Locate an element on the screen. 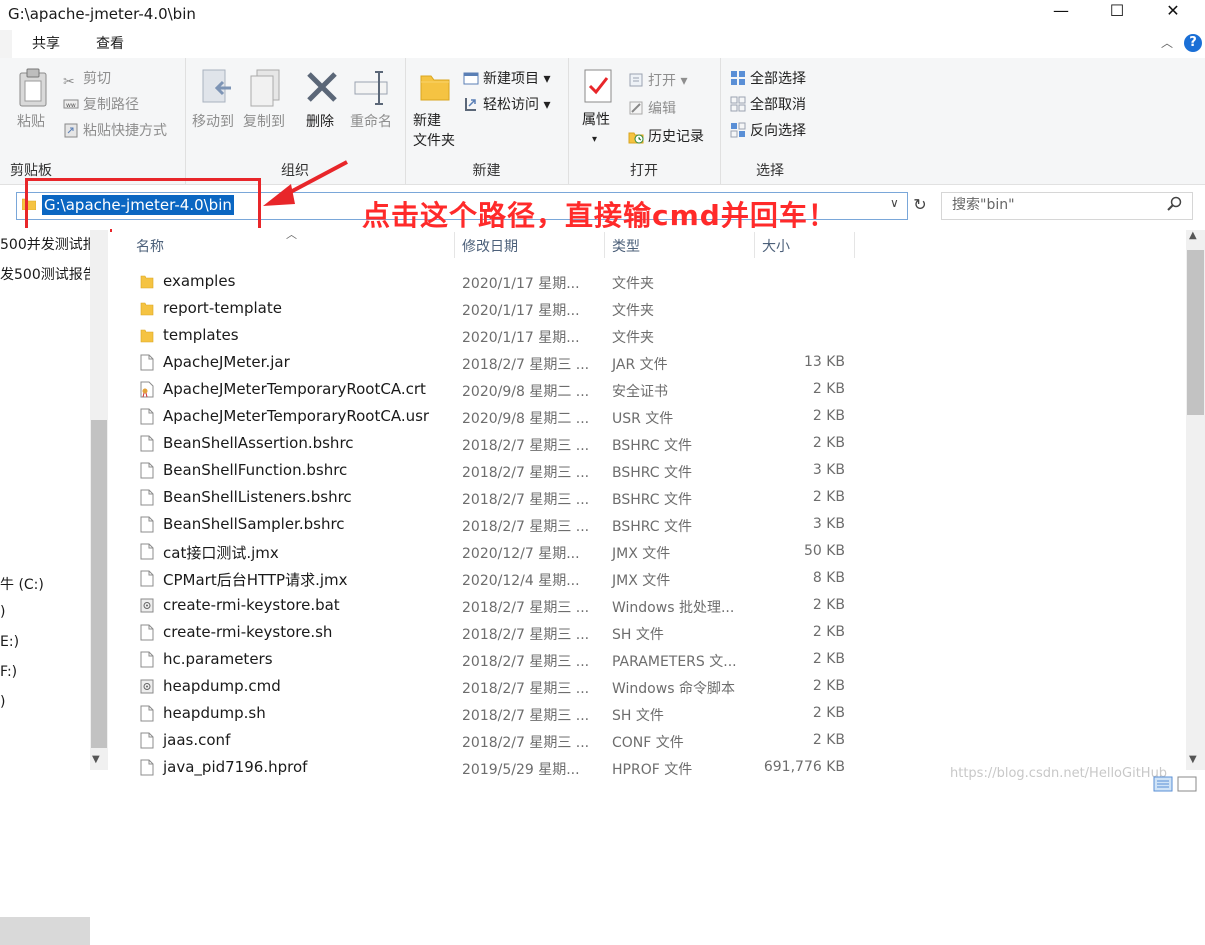 This screenshot has height=945, width=1205. invert-selection-button: 反向选择 is located at coordinates (768, 130).